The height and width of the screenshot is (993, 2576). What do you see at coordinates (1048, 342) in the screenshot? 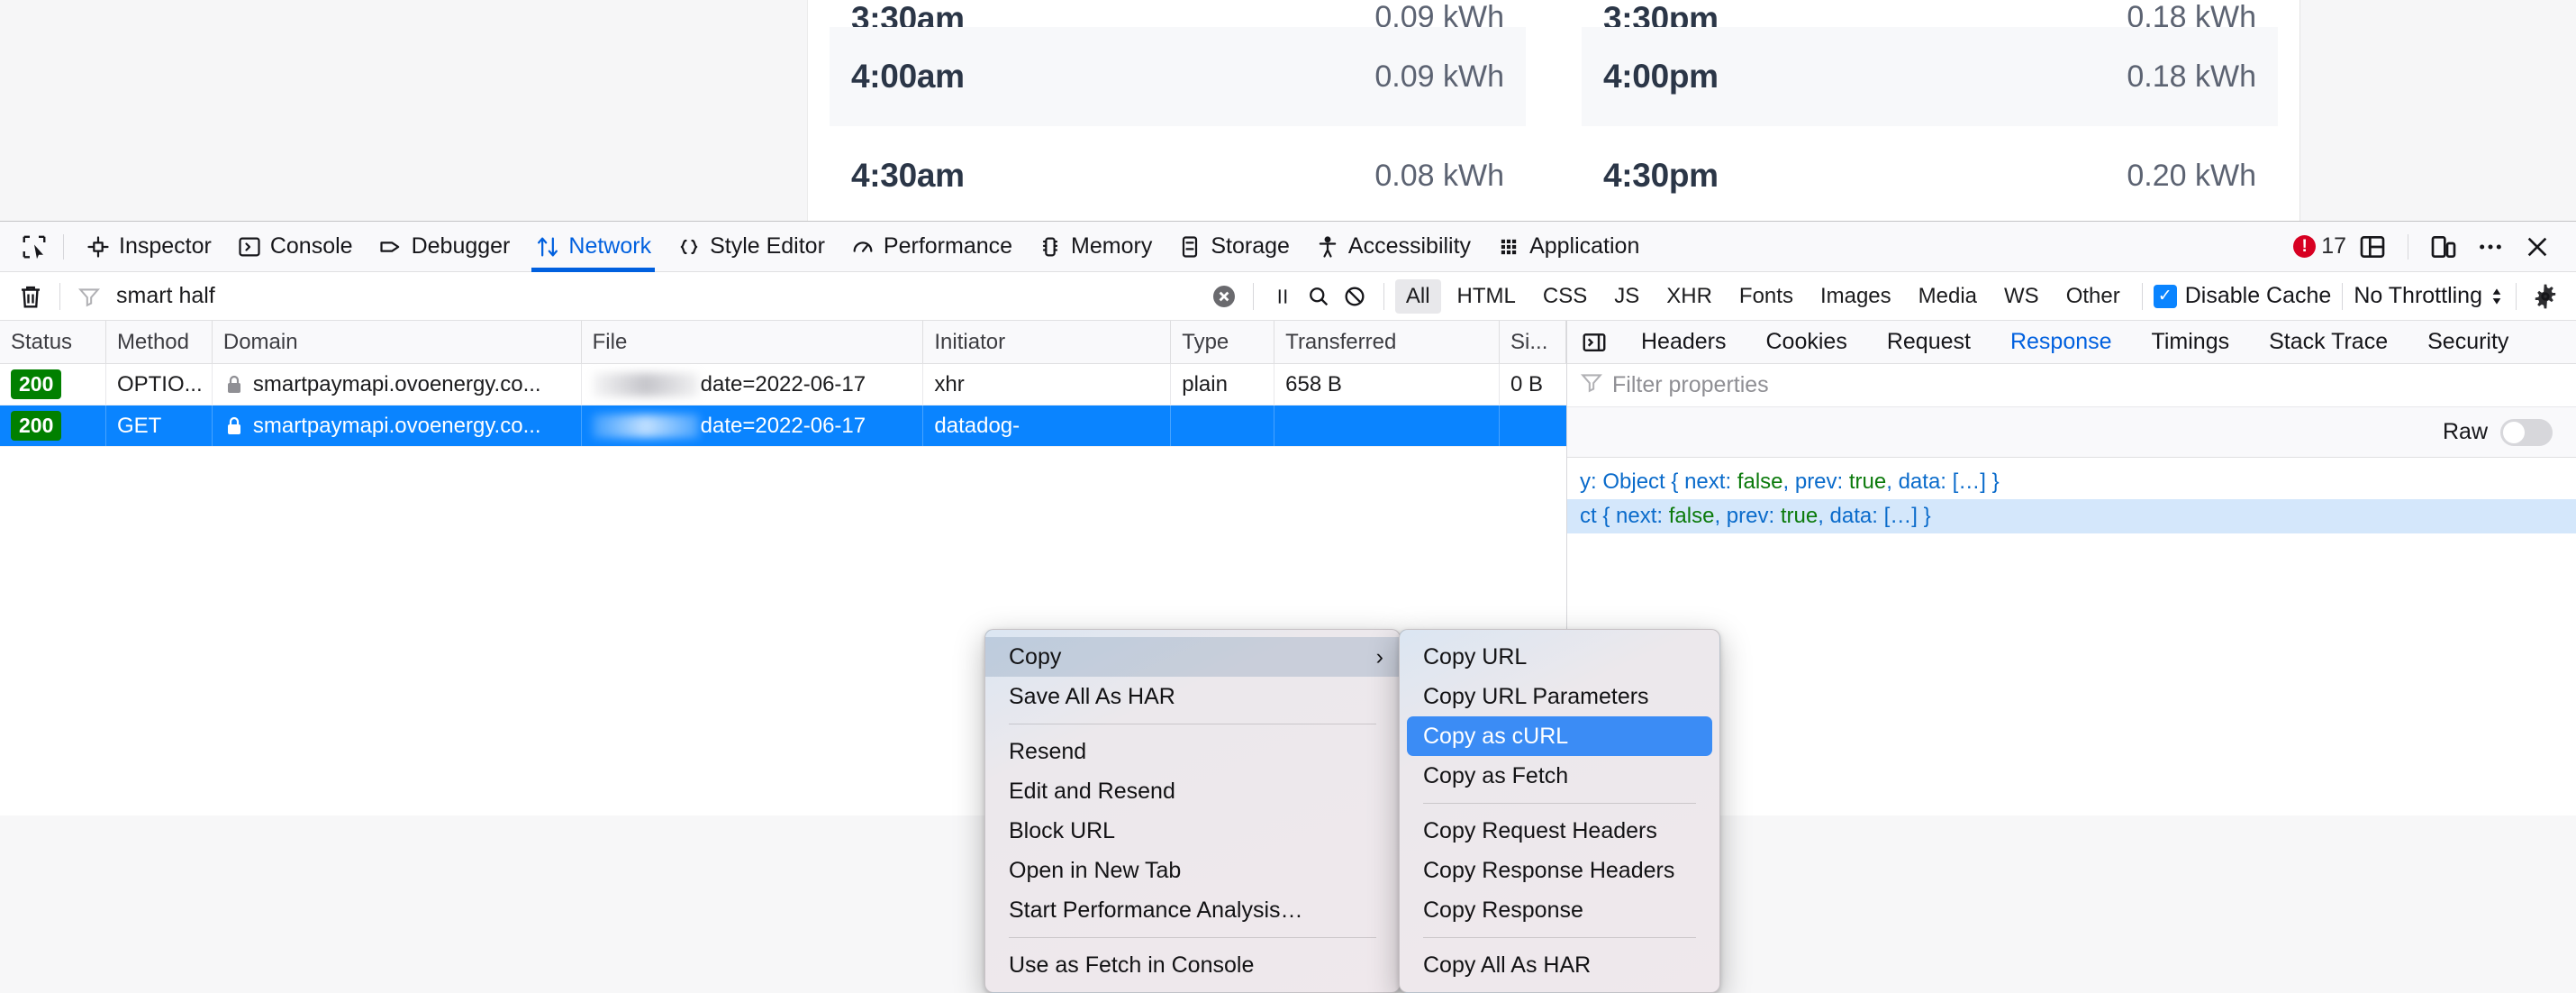
I see `column-header: Initiator` at bounding box center [1048, 342].